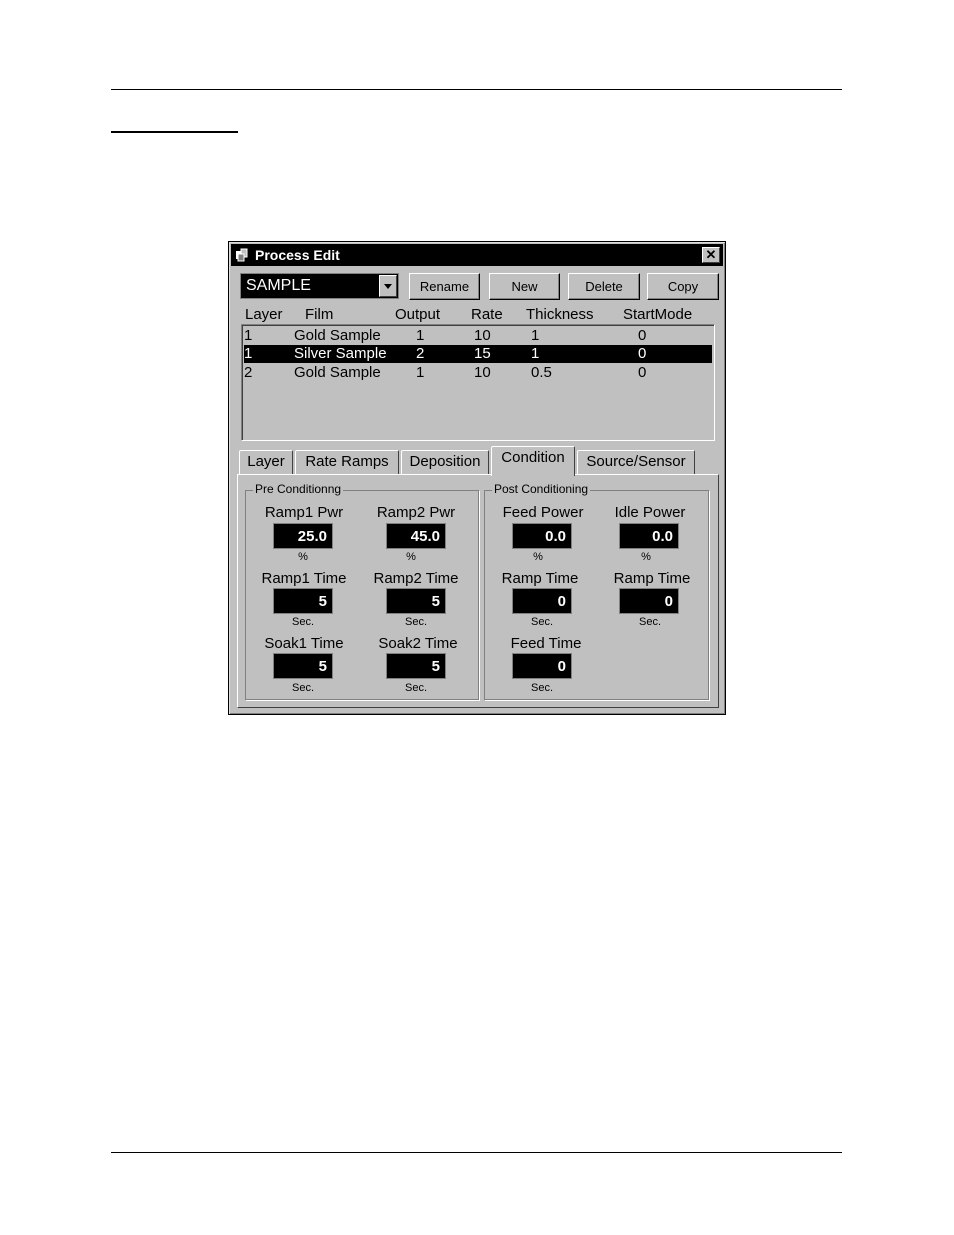 The height and width of the screenshot is (1235, 954). What do you see at coordinates (543, 512) in the screenshot?
I see `feed-power-label: Feed Power` at bounding box center [543, 512].